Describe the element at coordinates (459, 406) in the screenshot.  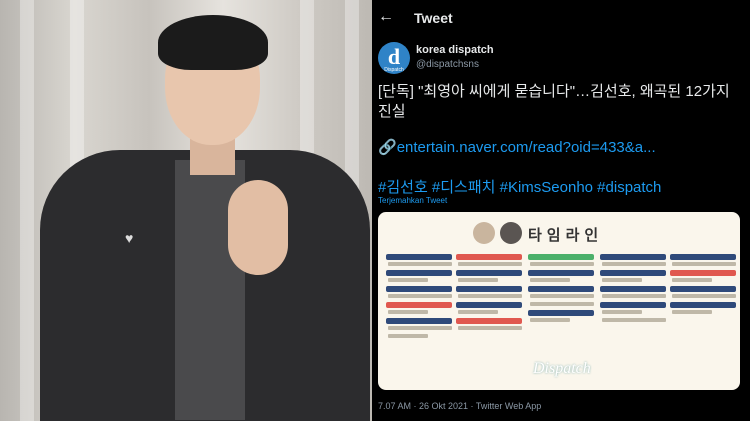
I see `tweet-timestamp: 7.07 AM · 26 Okt 2021 · Twitter Web App` at that location.